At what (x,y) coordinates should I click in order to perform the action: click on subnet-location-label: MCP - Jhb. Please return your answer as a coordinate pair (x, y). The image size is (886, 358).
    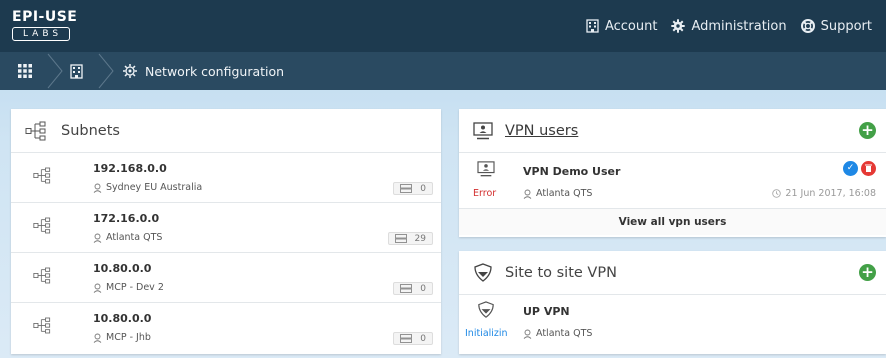
    Looking at the image, I should click on (128, 337).